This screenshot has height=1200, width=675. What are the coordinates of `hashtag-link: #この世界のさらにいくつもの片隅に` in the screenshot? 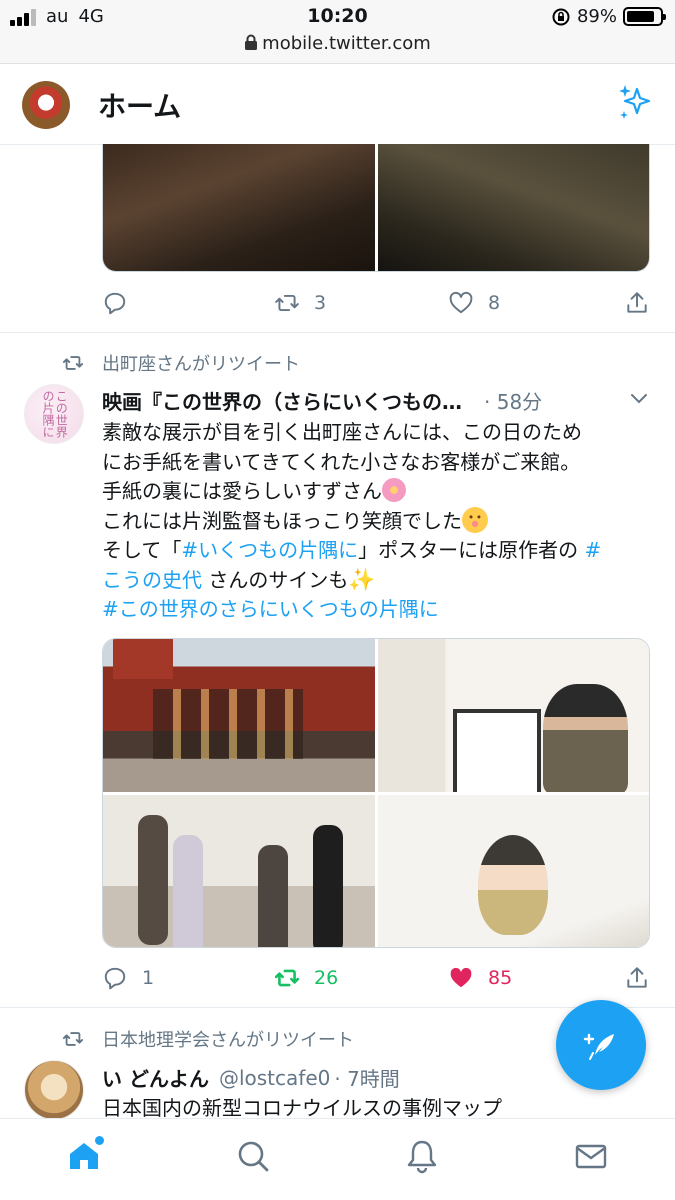 It's located at (270, 609).